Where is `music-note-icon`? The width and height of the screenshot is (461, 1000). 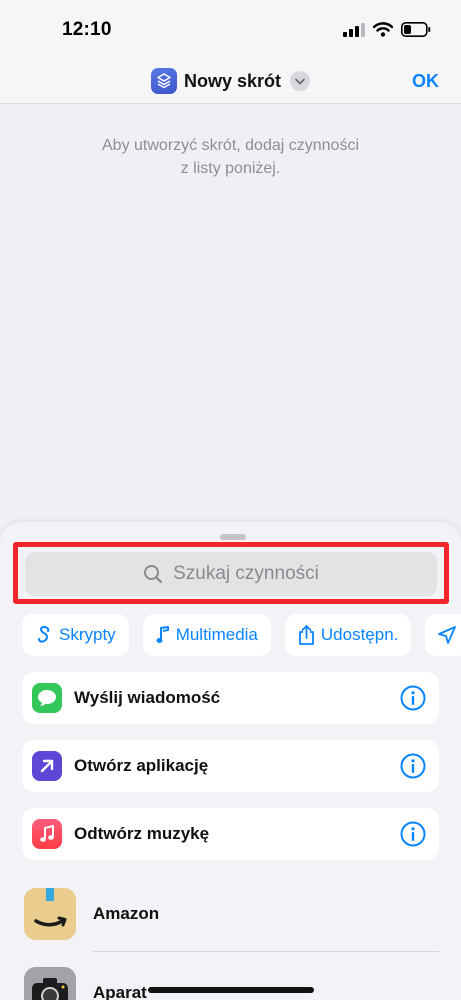 music-note-icon is located at coordinates (162, 634).